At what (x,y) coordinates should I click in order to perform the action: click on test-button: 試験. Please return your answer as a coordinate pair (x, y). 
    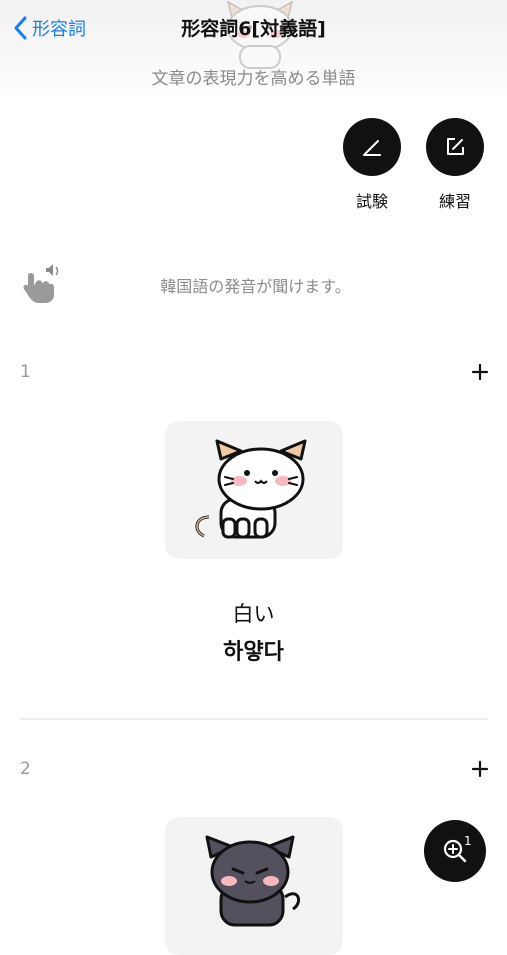
    Looking at the image, I should click on (372, 165).